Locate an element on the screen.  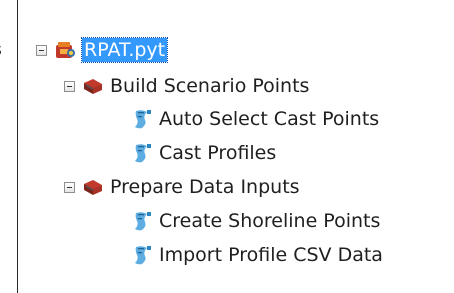
tree-node-tool-create-shoreline-points: Create Shoreline Points is located at coordinates (255, 221).